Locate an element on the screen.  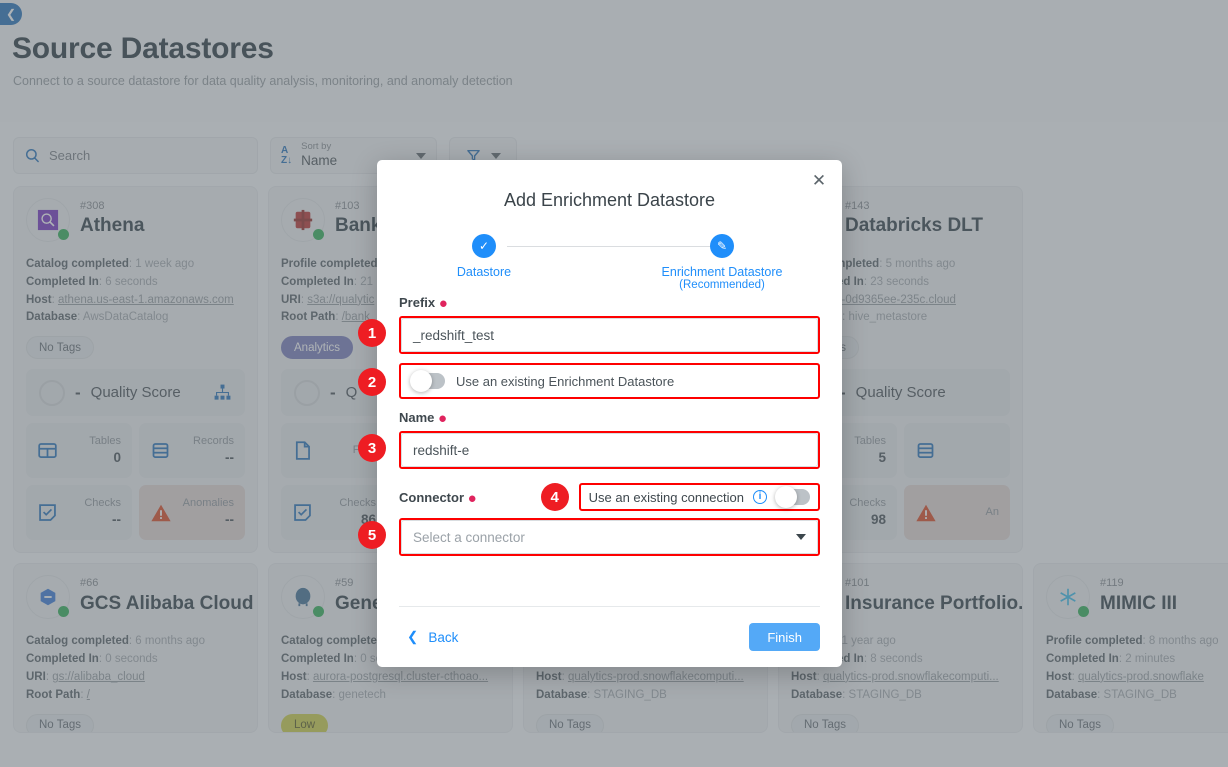
card-header: #119 MIMIC III is located at coordinates (1137, 601).